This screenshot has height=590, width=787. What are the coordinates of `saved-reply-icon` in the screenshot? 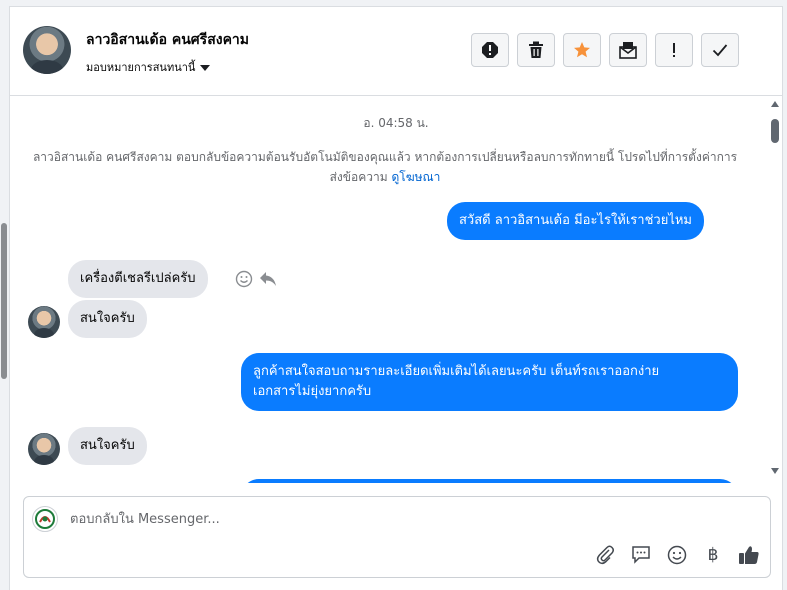 It's located at (641, 555).